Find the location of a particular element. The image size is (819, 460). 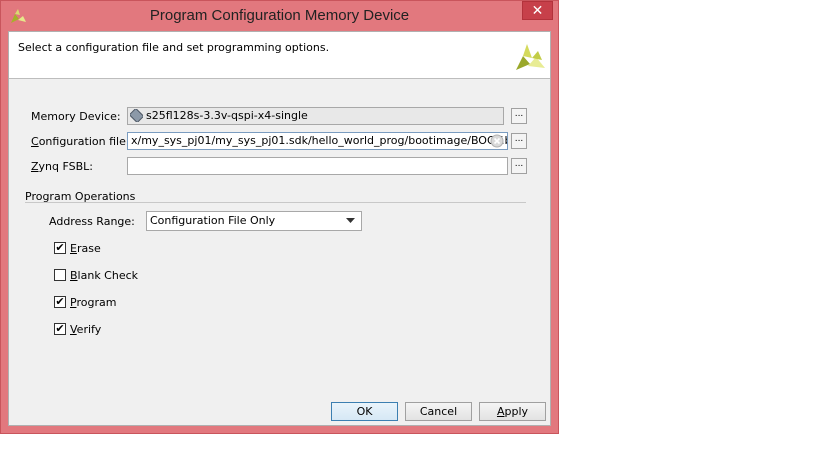

dialog-header is located at coordinates (279, 55).